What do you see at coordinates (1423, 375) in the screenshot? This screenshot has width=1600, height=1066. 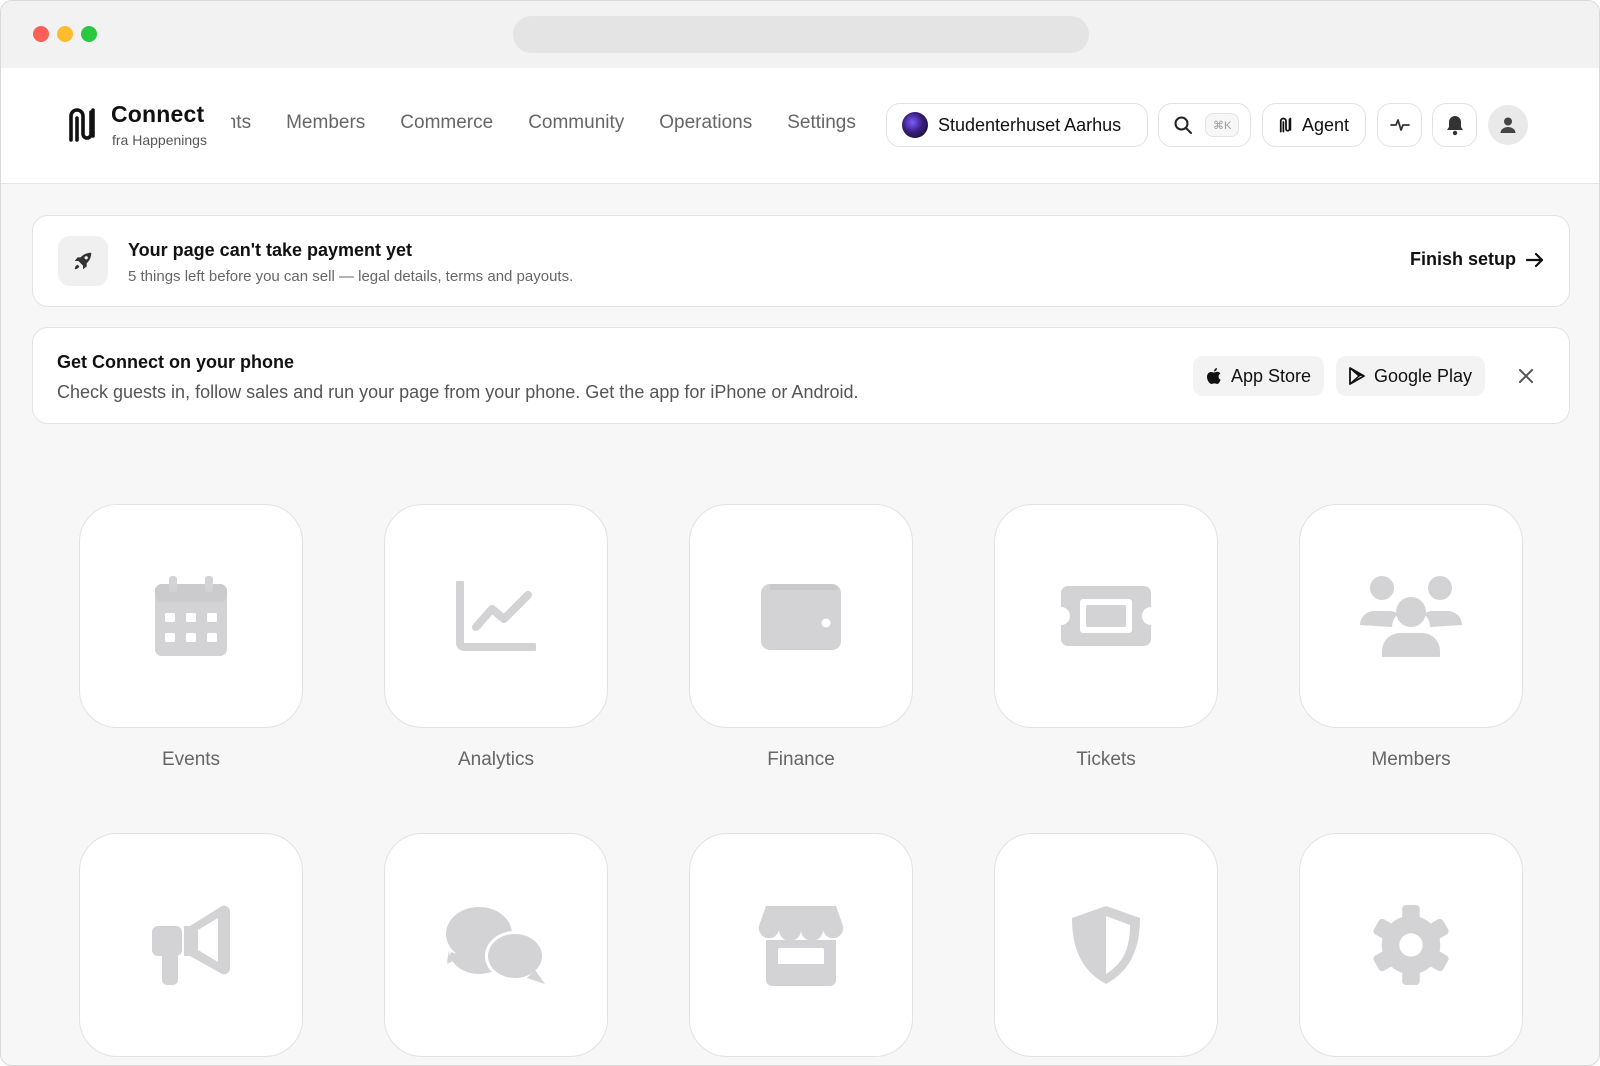 I see `google-play-label: Google Play` at bounding box center [1423, 375].